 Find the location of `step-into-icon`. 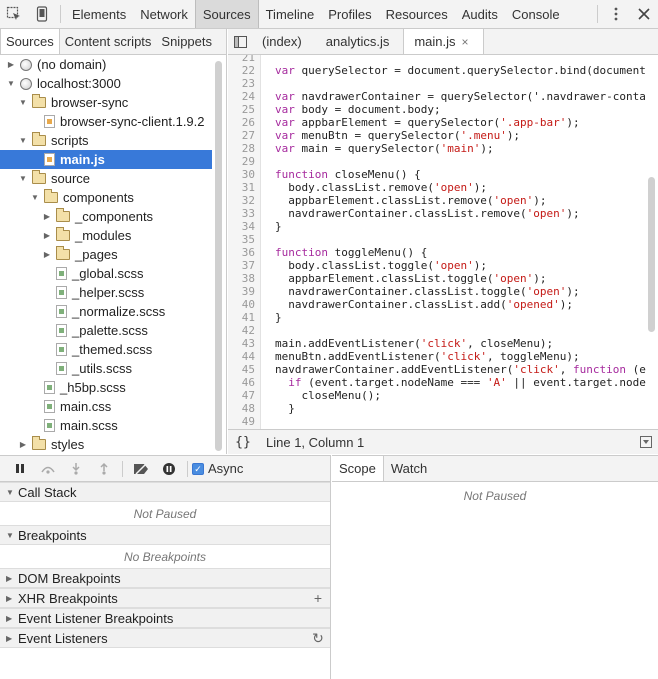

step-into-icon is located at coordinates (76, 469).